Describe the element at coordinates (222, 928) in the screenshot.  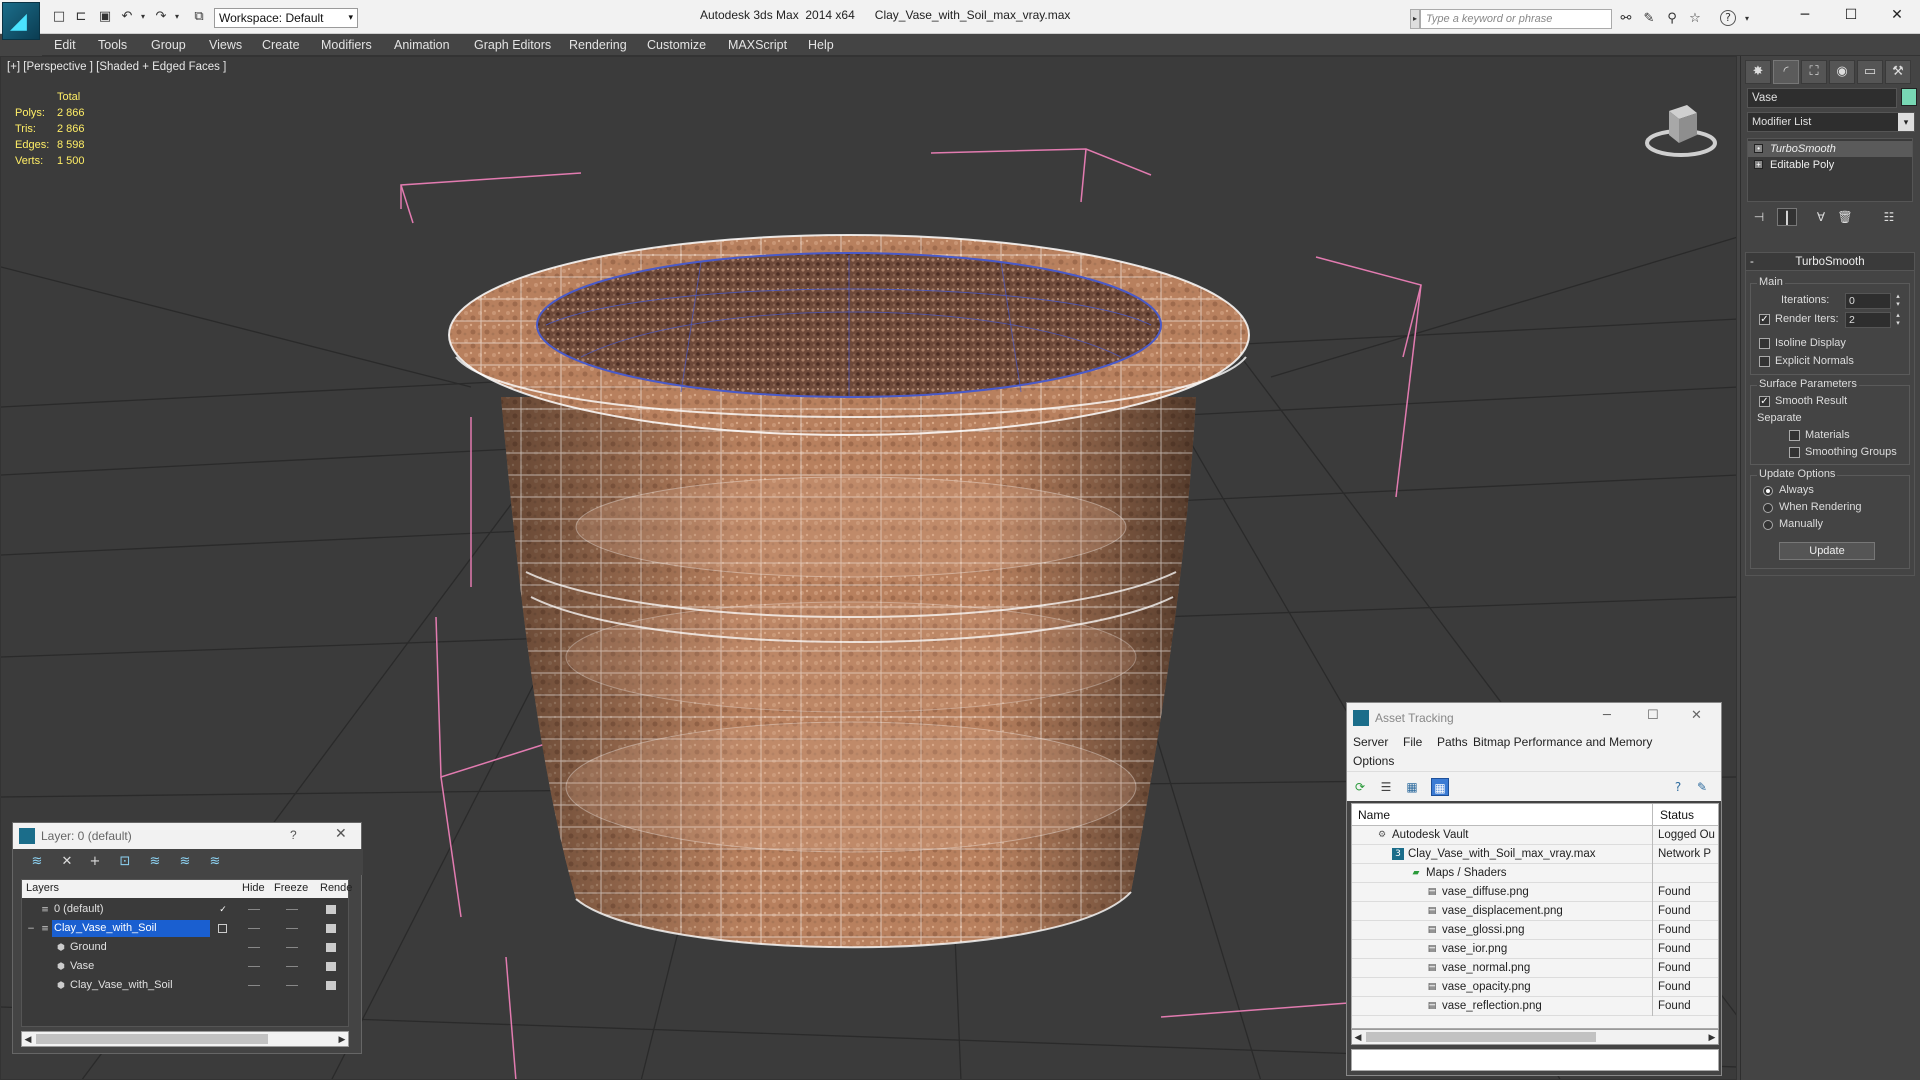
I see `make-active-layer-box` at that location.